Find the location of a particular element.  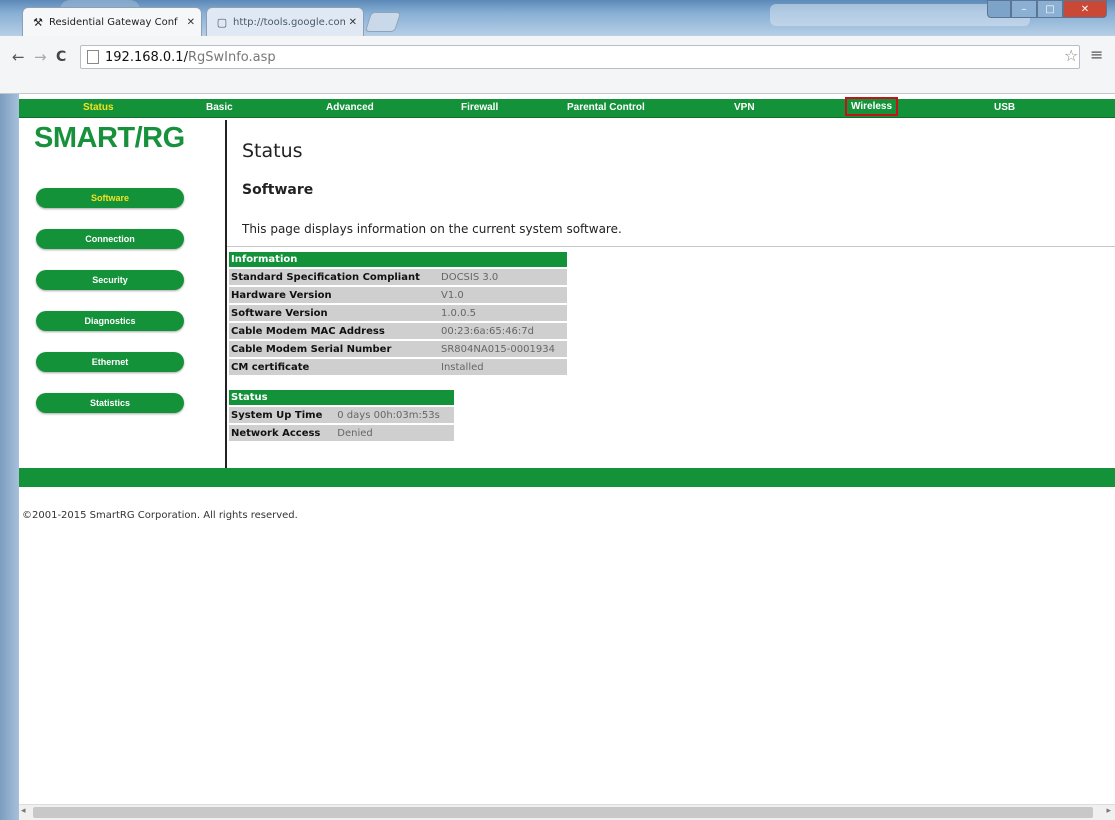

nav-wireless: Wireless is located at coordinates (872, 106).